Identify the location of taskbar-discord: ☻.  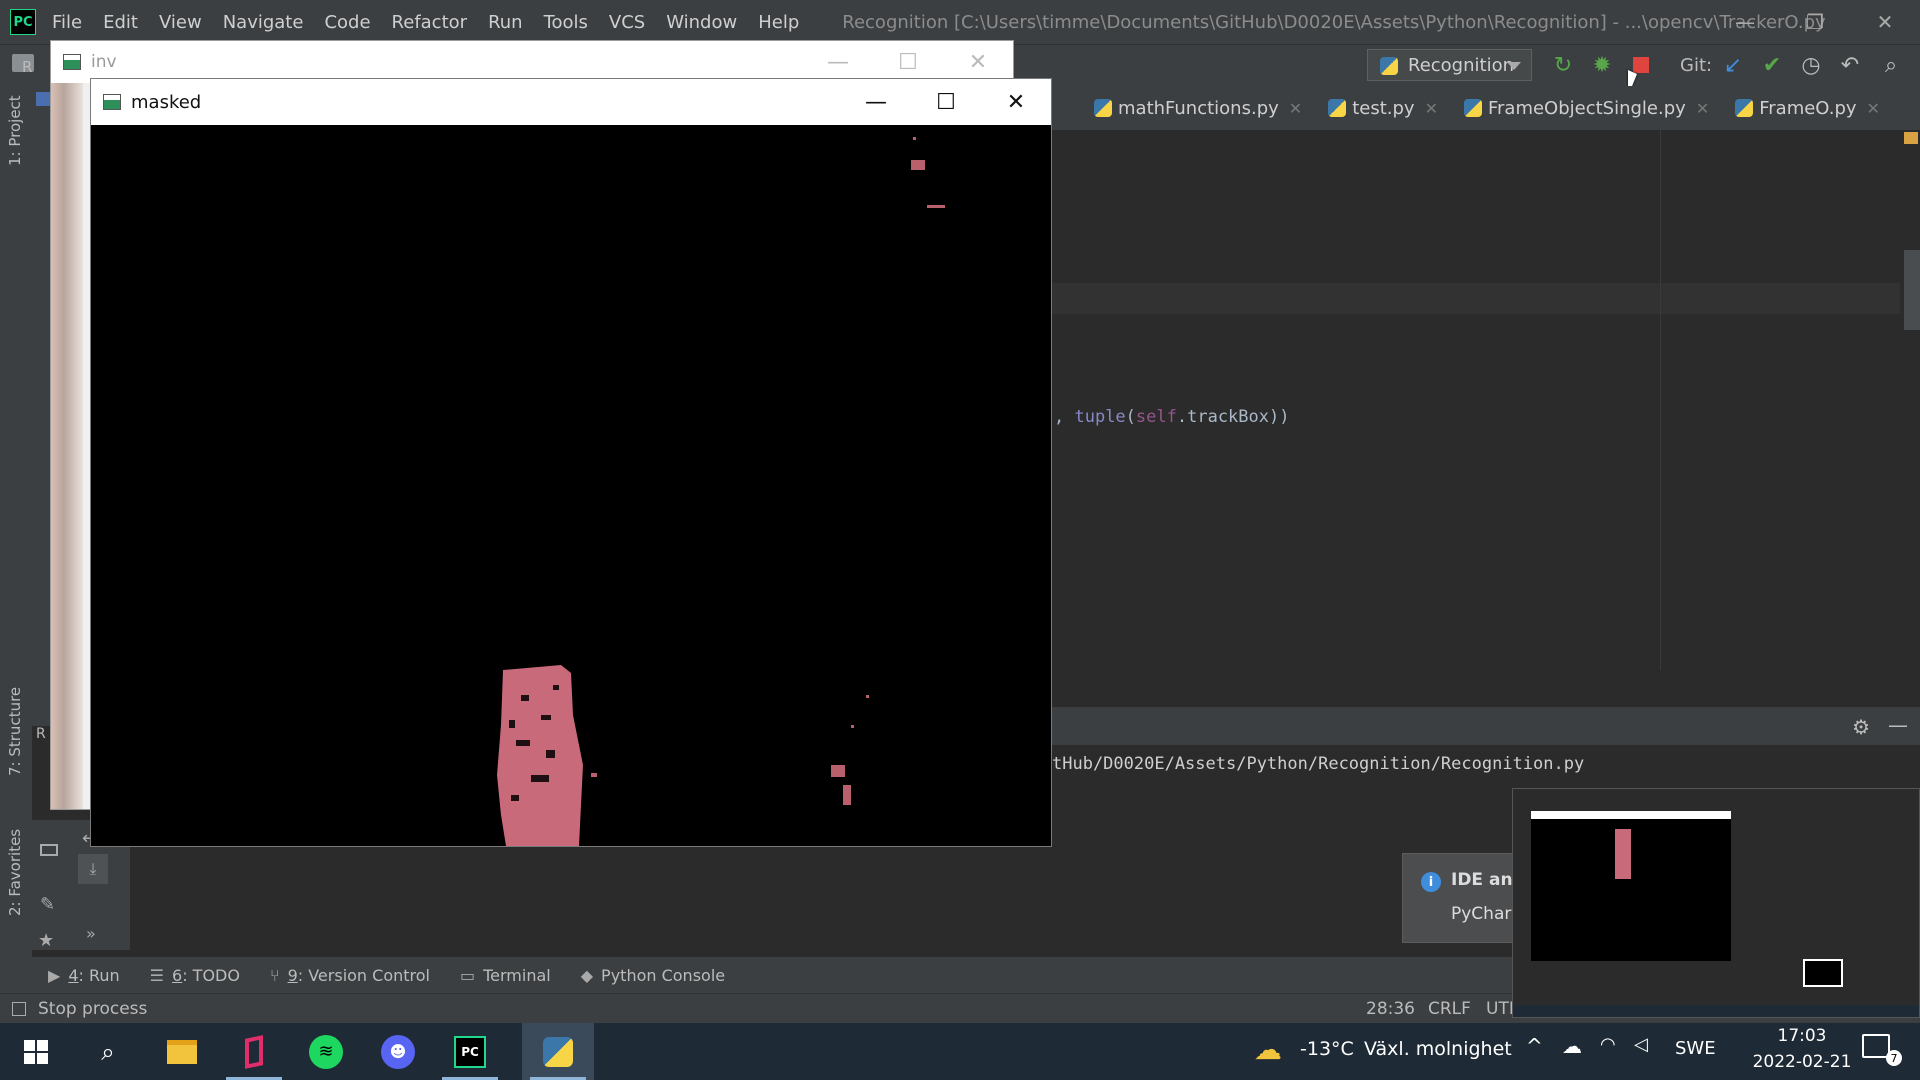
(398, 1051).